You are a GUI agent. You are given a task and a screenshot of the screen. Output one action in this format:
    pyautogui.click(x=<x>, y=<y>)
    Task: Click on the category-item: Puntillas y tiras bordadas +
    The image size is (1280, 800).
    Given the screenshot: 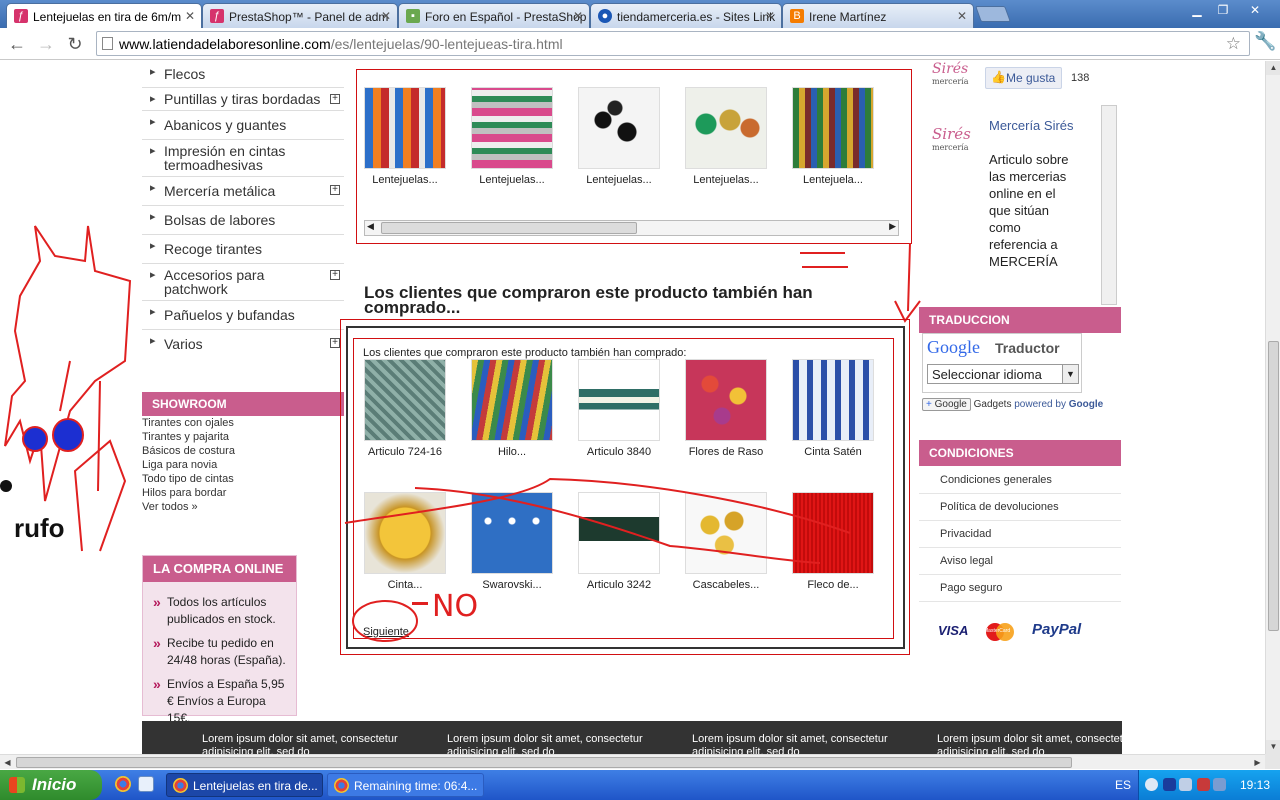 What is the action you would take?
    pyautogui.click(x=243, y=99)
    